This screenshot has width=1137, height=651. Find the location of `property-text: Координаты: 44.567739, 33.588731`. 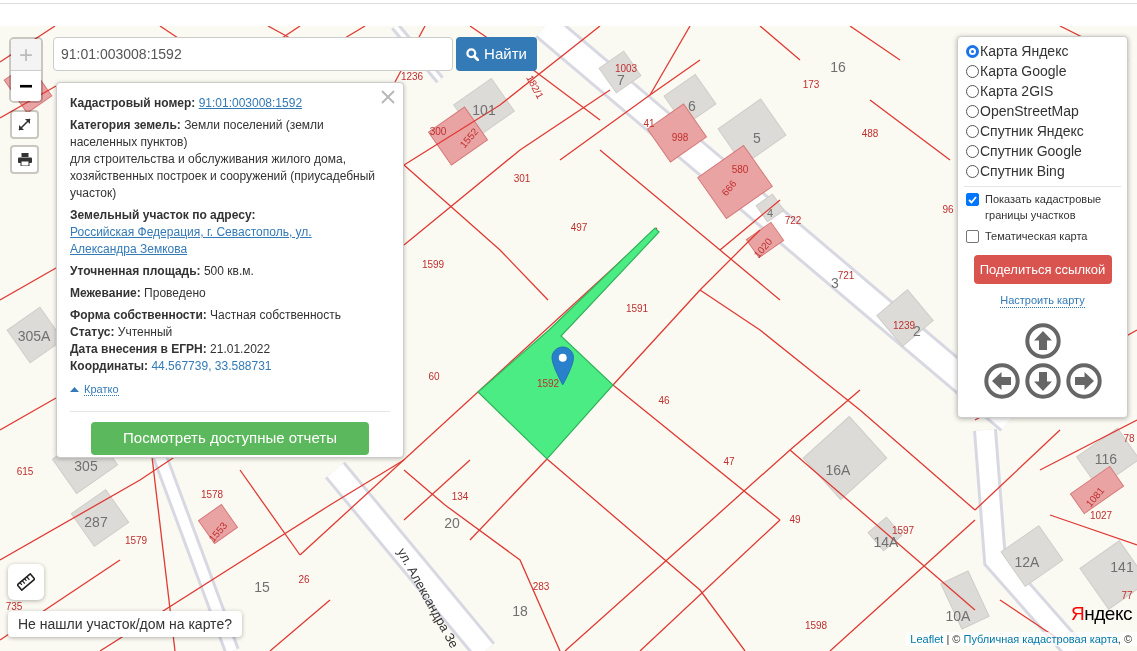

property-text: Координаты: 44.567739, 33.588731 is located at coordinates (171, 366).